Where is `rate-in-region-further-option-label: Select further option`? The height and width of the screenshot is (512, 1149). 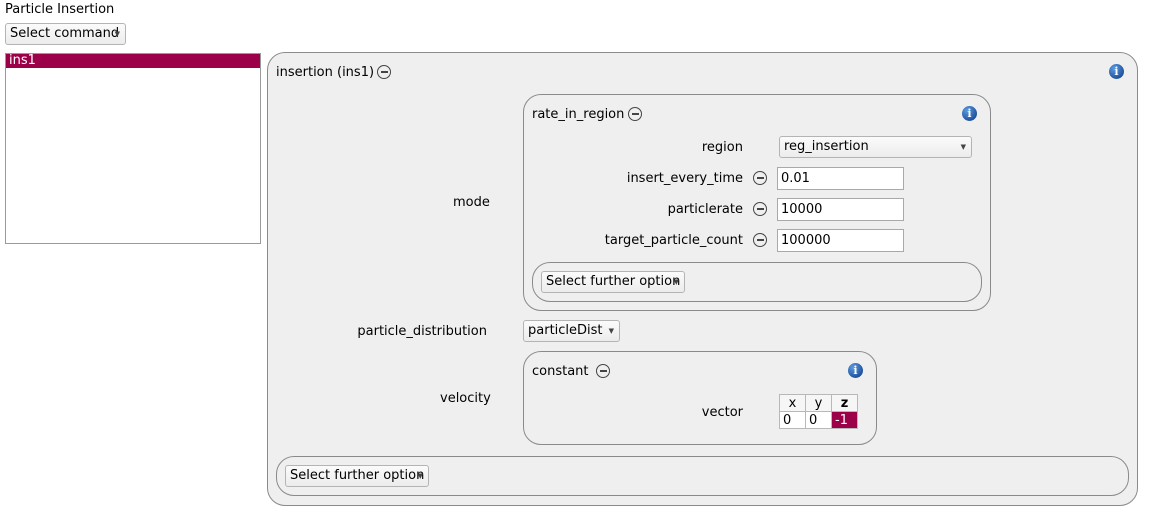 rate-in-region-further-option-label: Select further option is located at coordinates (613, 281).